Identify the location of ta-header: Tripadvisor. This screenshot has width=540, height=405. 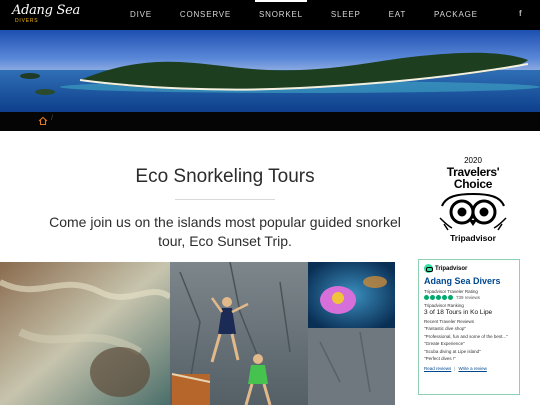
(469, 268).